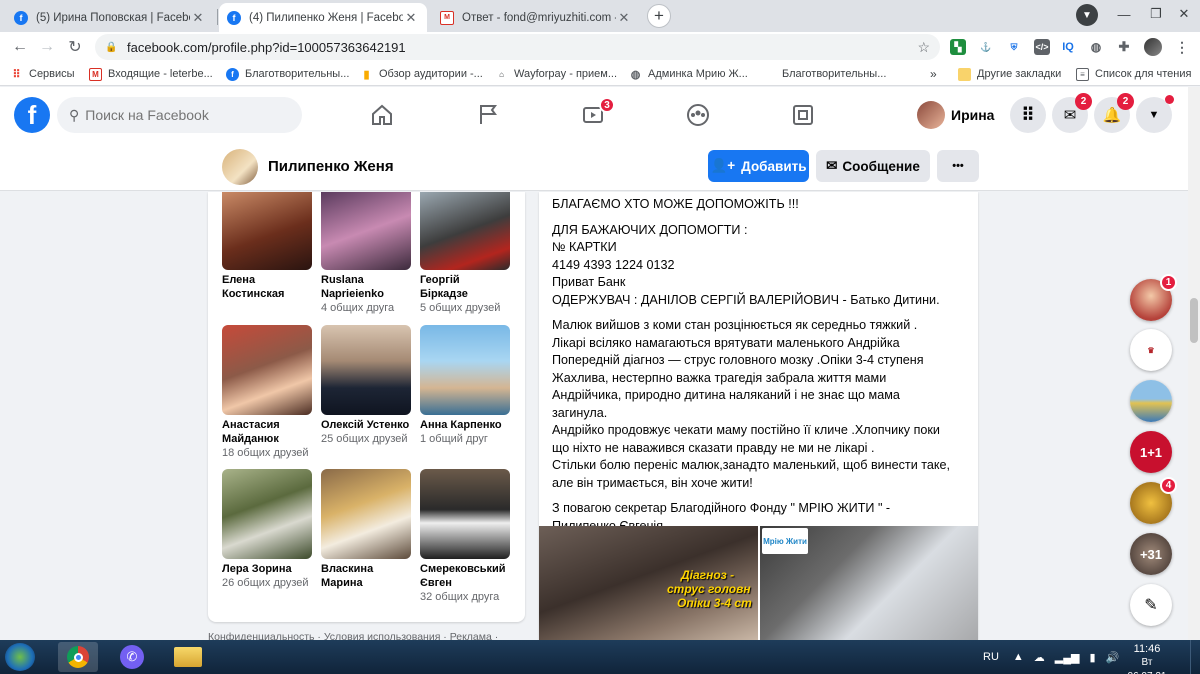 This screenshot has height=674, width=1200. I want to click on browser-tab-active: f (4) Пилипенко Женя | Facebook ✕, so click(323, 17).